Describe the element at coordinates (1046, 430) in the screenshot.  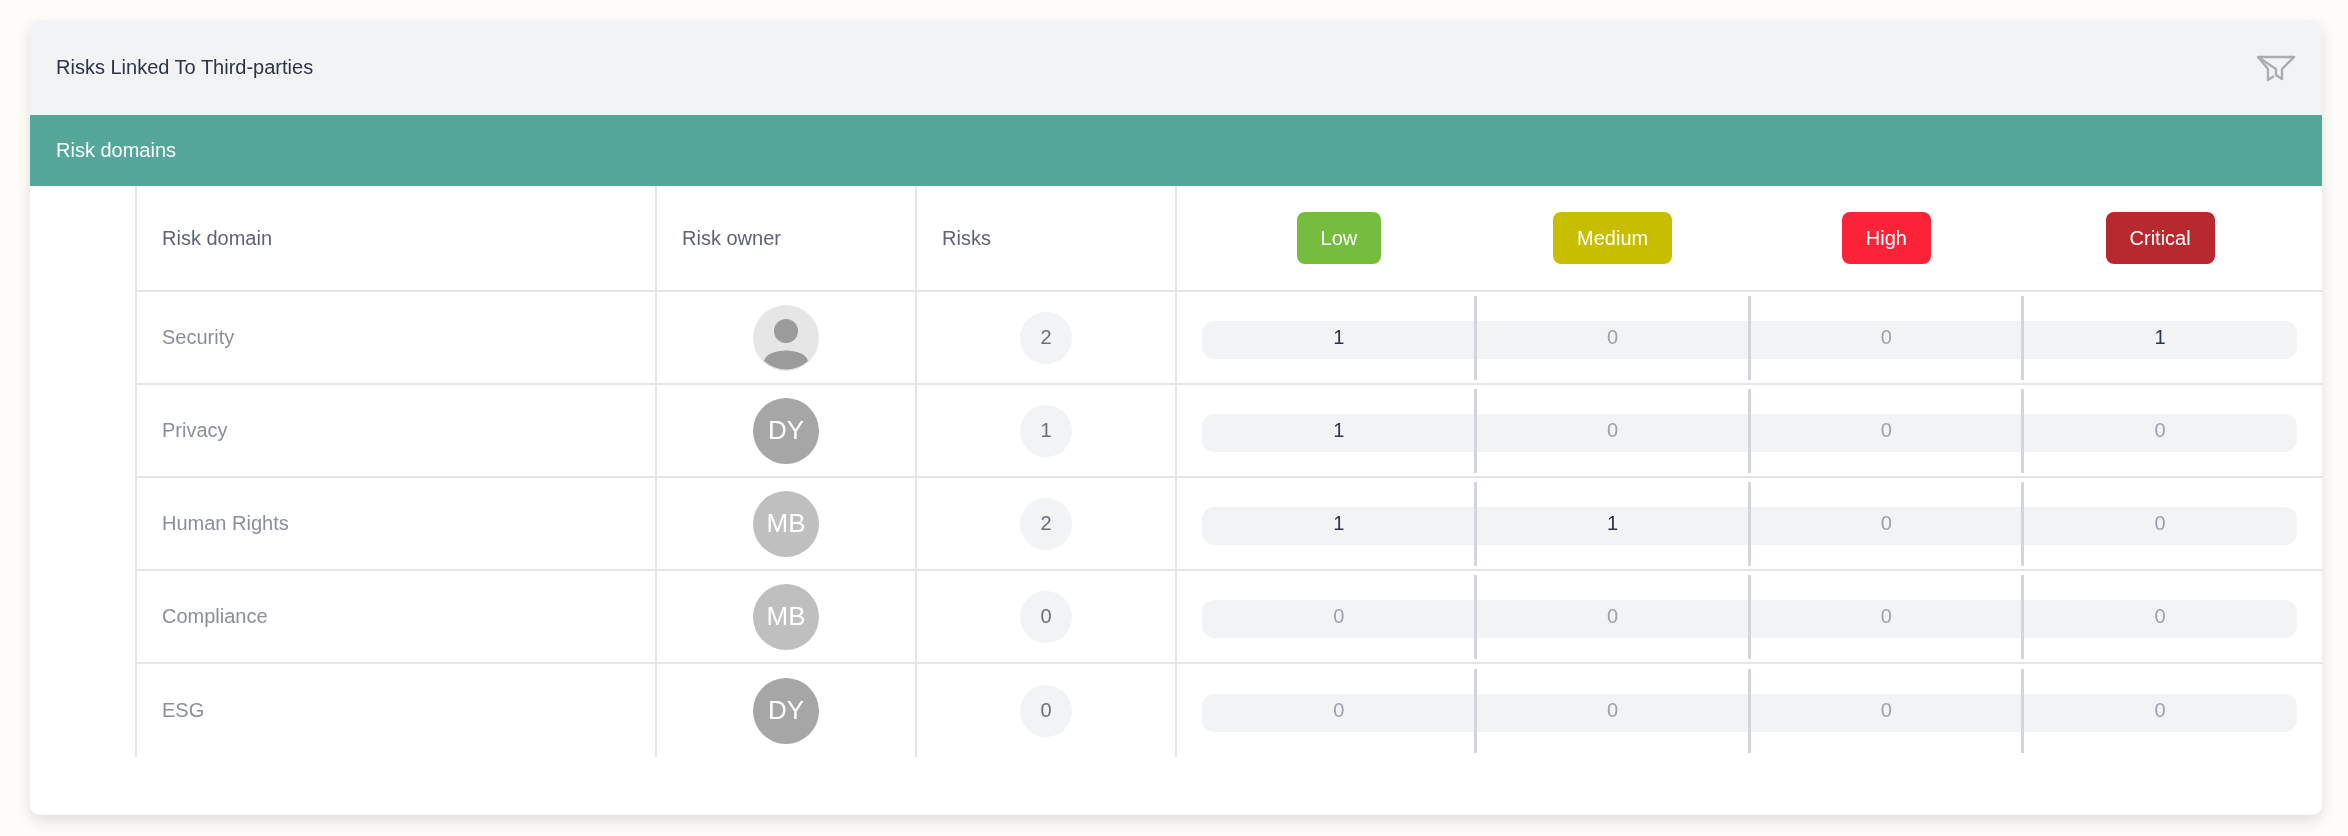
I see `risk-count-badge: 1` at that location.